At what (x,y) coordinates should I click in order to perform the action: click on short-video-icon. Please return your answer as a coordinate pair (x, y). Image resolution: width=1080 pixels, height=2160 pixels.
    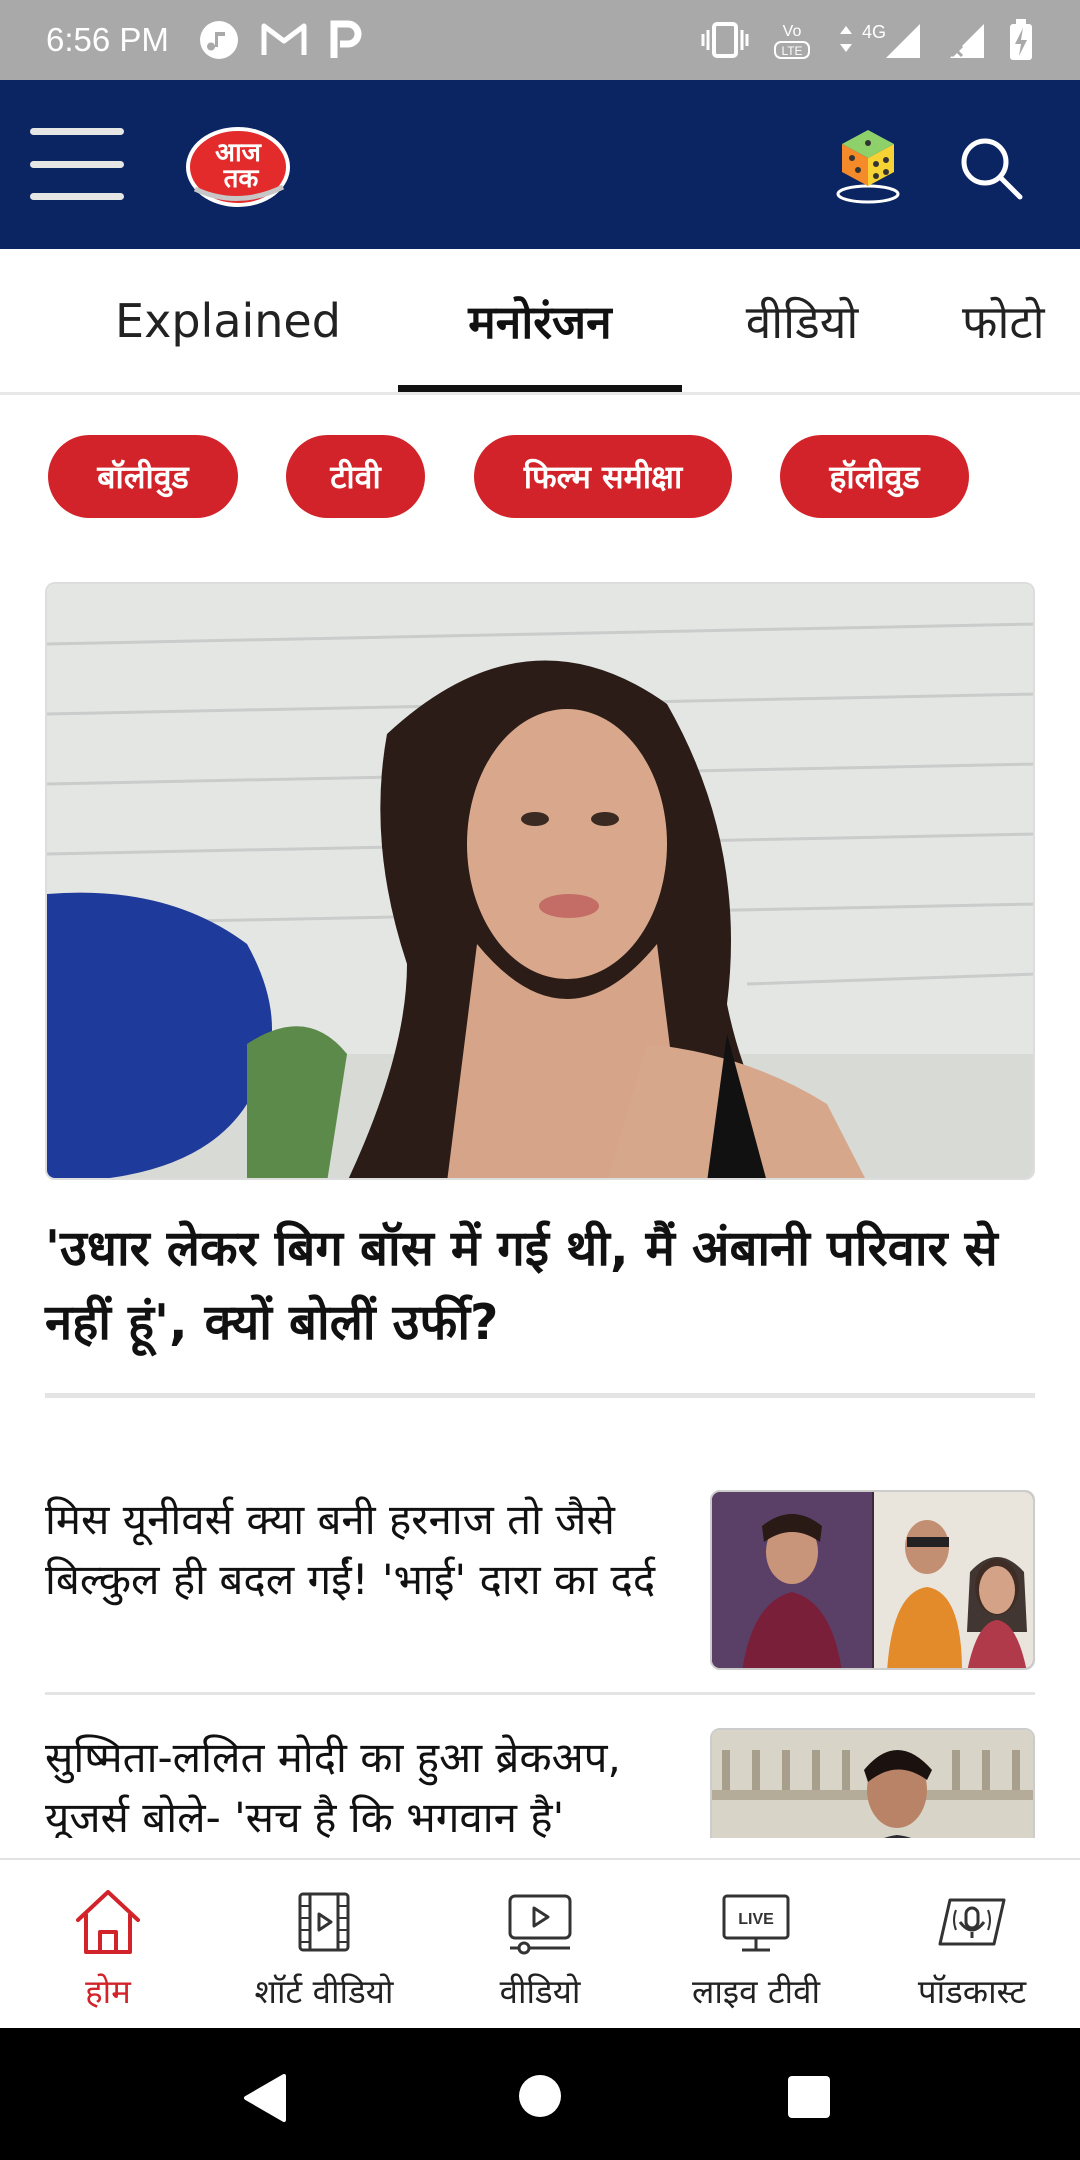
    Looking at the image, I should click on (324, 1922).